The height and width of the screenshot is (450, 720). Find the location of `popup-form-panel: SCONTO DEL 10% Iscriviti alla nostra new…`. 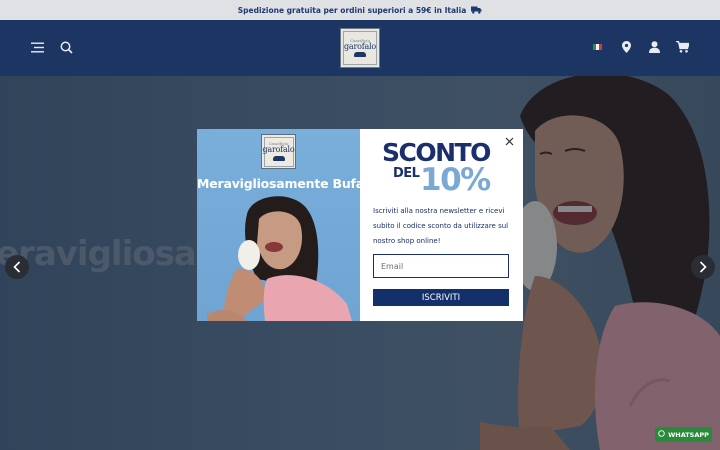

popup-form-panel: SCONTO DEL 10% Iscriviti alla nostra new… is located at coordinates (441, 225).